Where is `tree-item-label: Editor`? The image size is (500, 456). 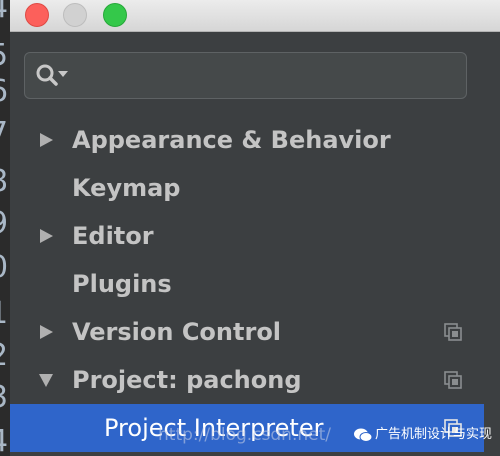 tree-item-label: Editor is located at coordinates (113, 236).